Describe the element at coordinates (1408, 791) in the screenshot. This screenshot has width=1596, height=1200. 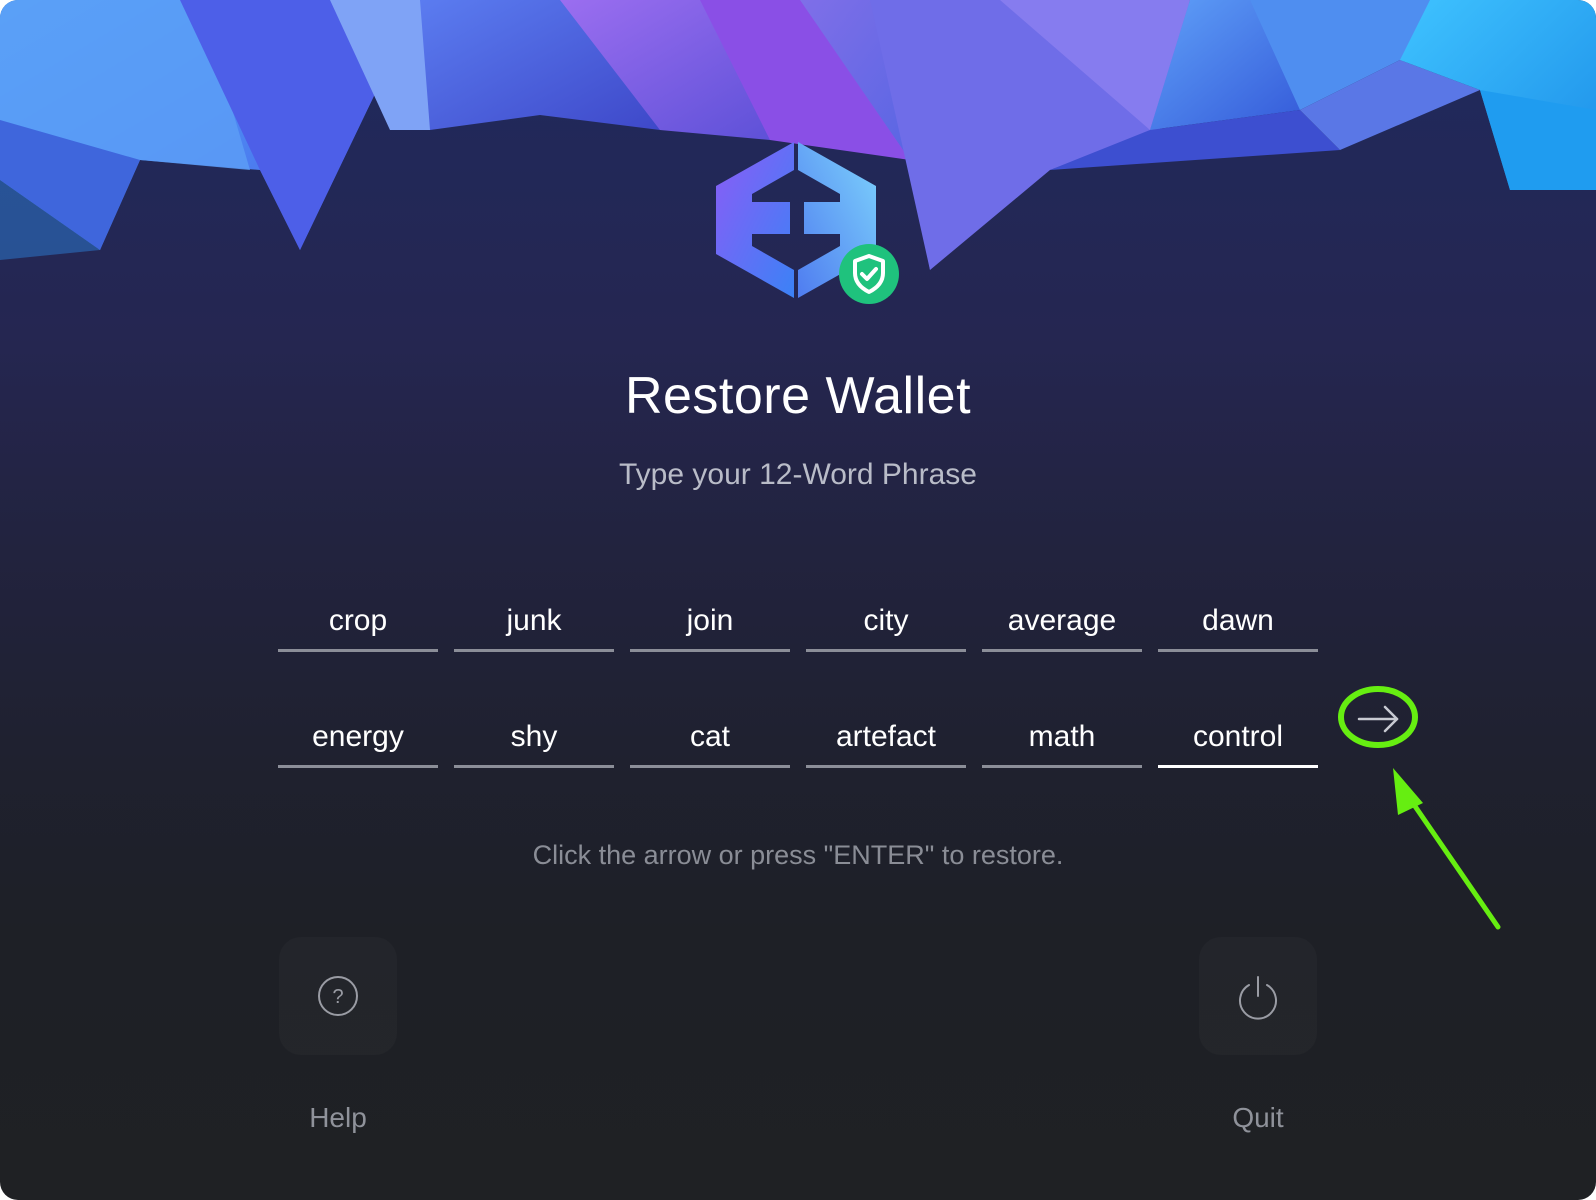
I see `annotation-arrow-head` at that location.